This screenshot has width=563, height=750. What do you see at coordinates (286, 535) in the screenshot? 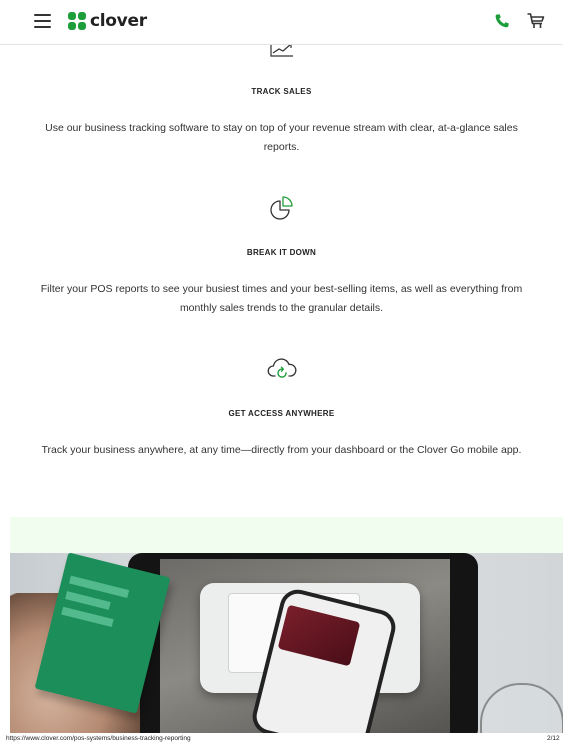
I see `section-divider-band` at bounding box center [286, 535].